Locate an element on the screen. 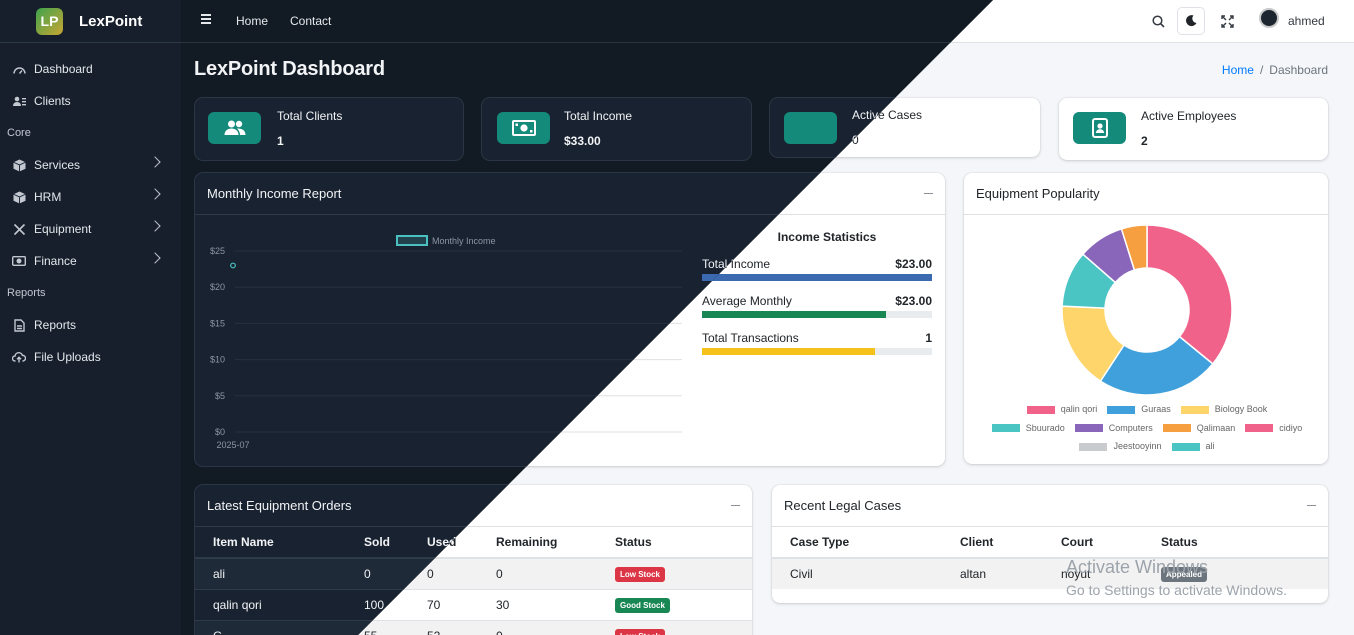  info-value: 1 is located at coordinates (280, 141).